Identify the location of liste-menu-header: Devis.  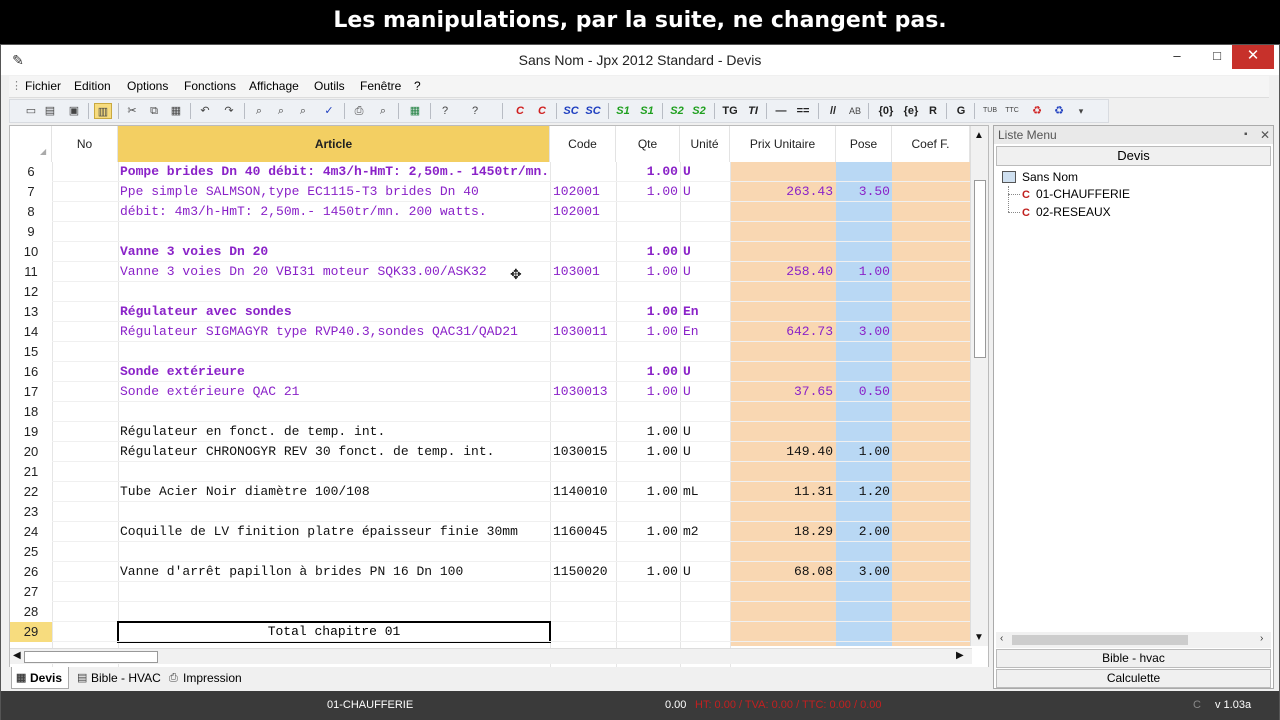
(1133, 156).